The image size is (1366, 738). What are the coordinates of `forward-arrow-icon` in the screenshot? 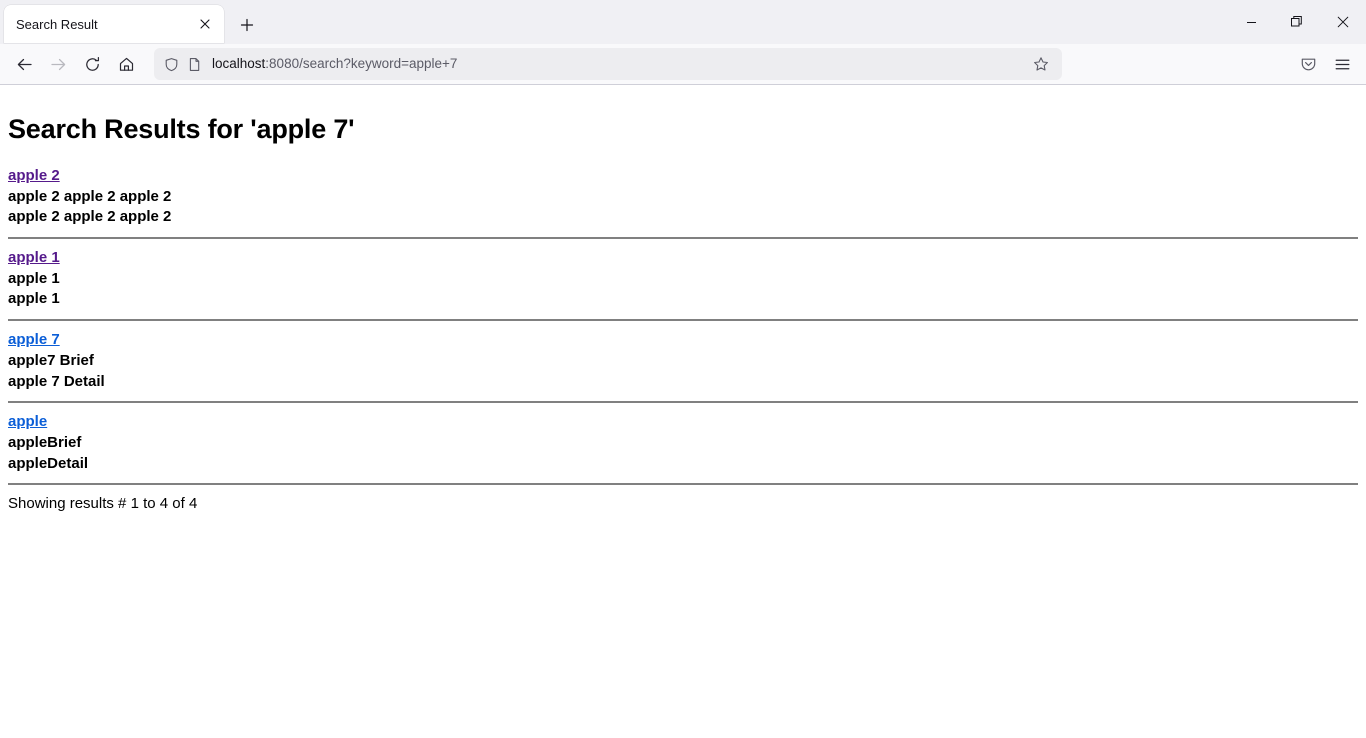 It's located at (58, 64).